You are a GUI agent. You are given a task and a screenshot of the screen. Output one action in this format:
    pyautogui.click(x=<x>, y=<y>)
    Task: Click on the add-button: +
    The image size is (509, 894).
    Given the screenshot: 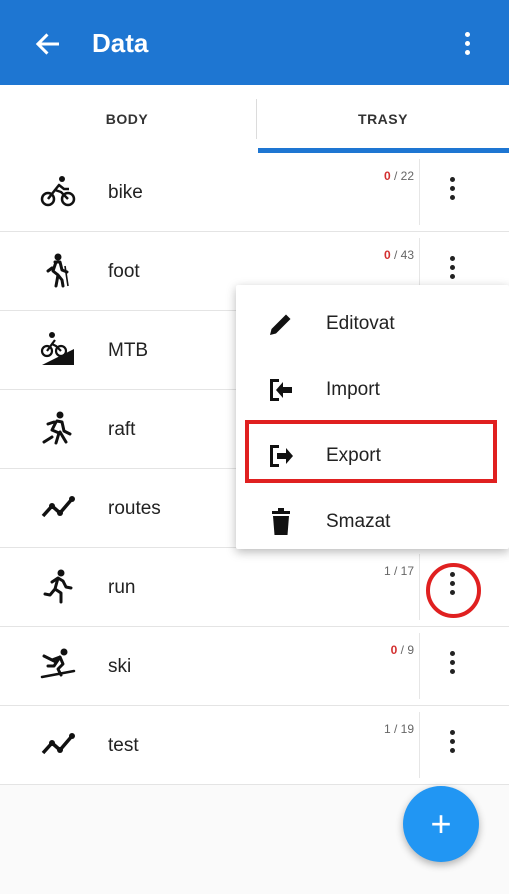 What is the action you would take?
    pyautogui.click(x=441, y=824)
    